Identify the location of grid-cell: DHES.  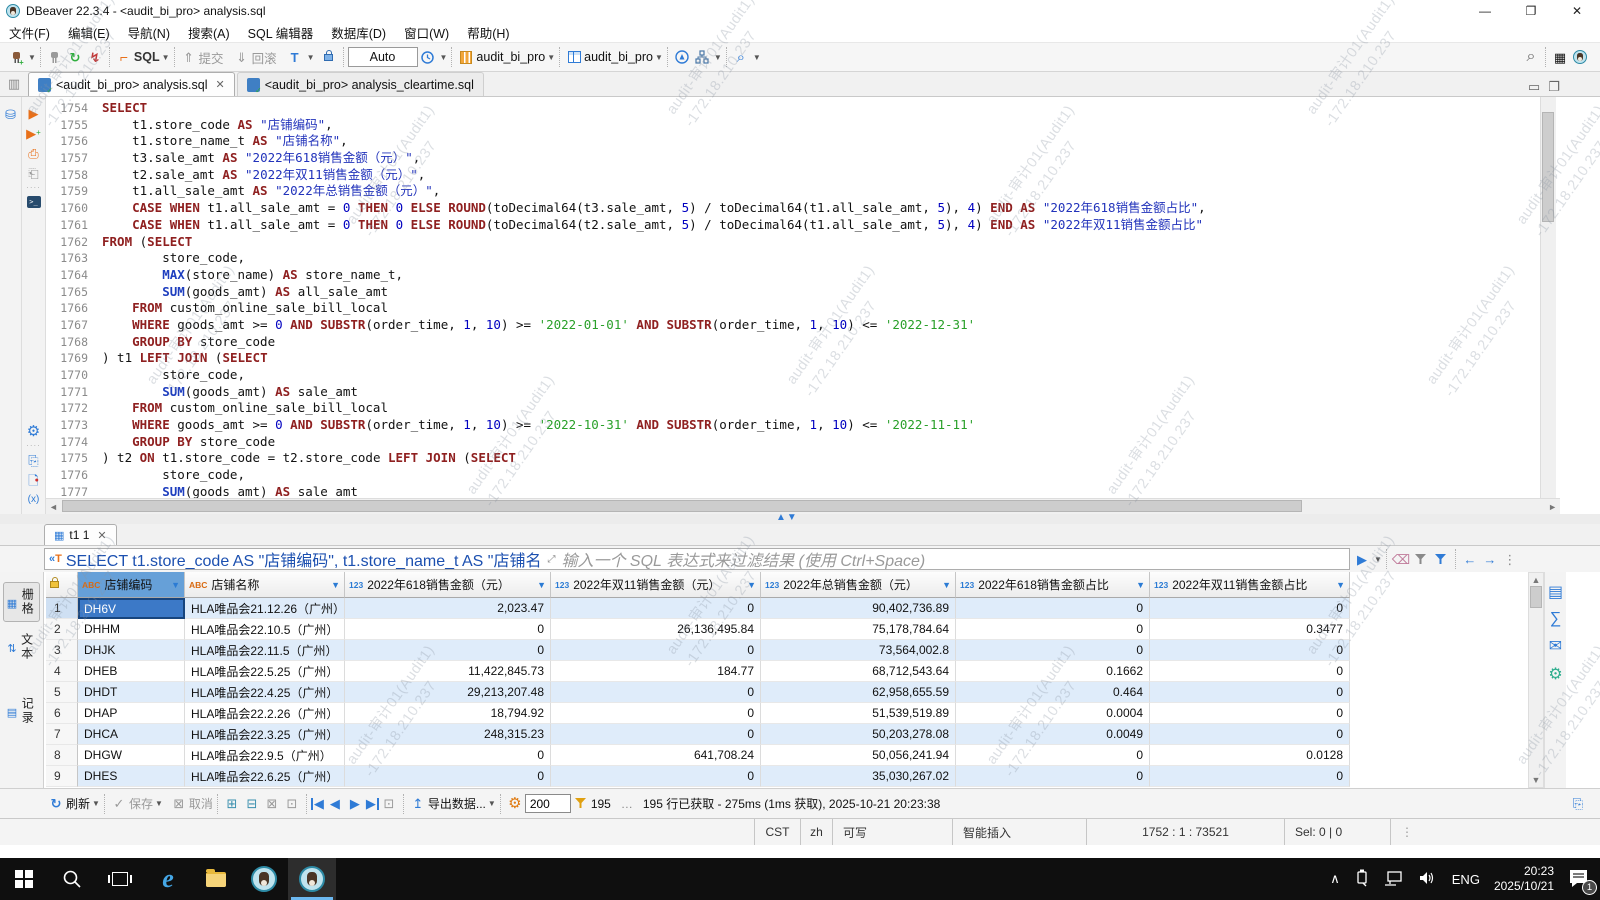
(131, 776).